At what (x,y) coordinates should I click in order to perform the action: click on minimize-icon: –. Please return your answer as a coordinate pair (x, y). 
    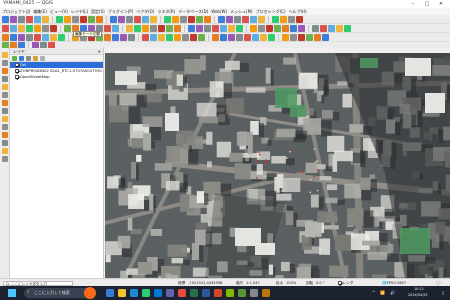
    Looking at the image, I should click on (413, 4).